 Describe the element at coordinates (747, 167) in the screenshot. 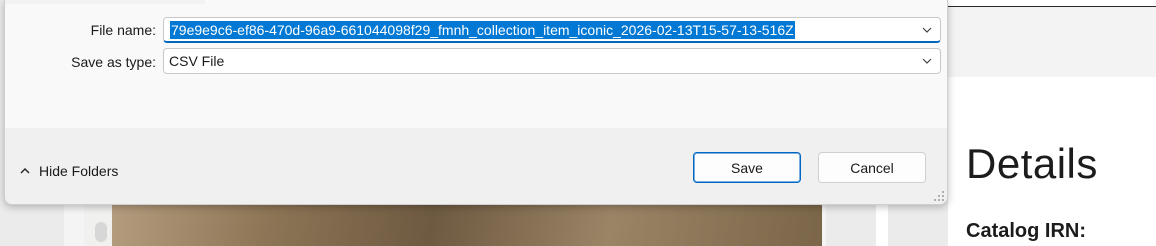

I see `save-button: Save` at that location.